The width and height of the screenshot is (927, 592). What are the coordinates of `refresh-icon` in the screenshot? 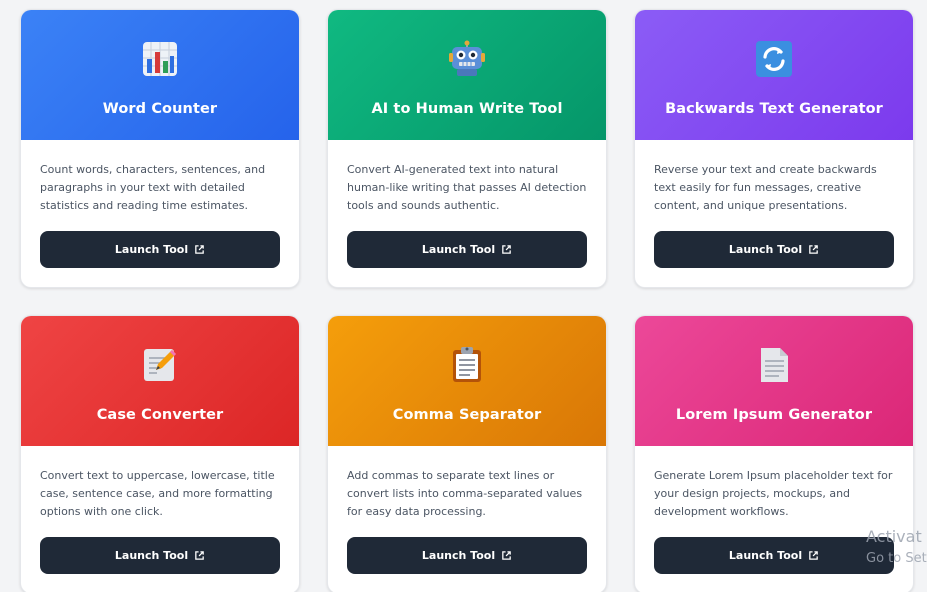 It's located at (774, 59).